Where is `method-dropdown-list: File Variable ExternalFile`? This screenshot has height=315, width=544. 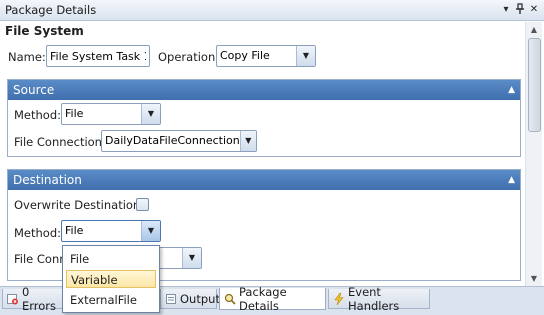 method-dropdown-list: File Variable ExternalFile is located at coordinates (111, 279).